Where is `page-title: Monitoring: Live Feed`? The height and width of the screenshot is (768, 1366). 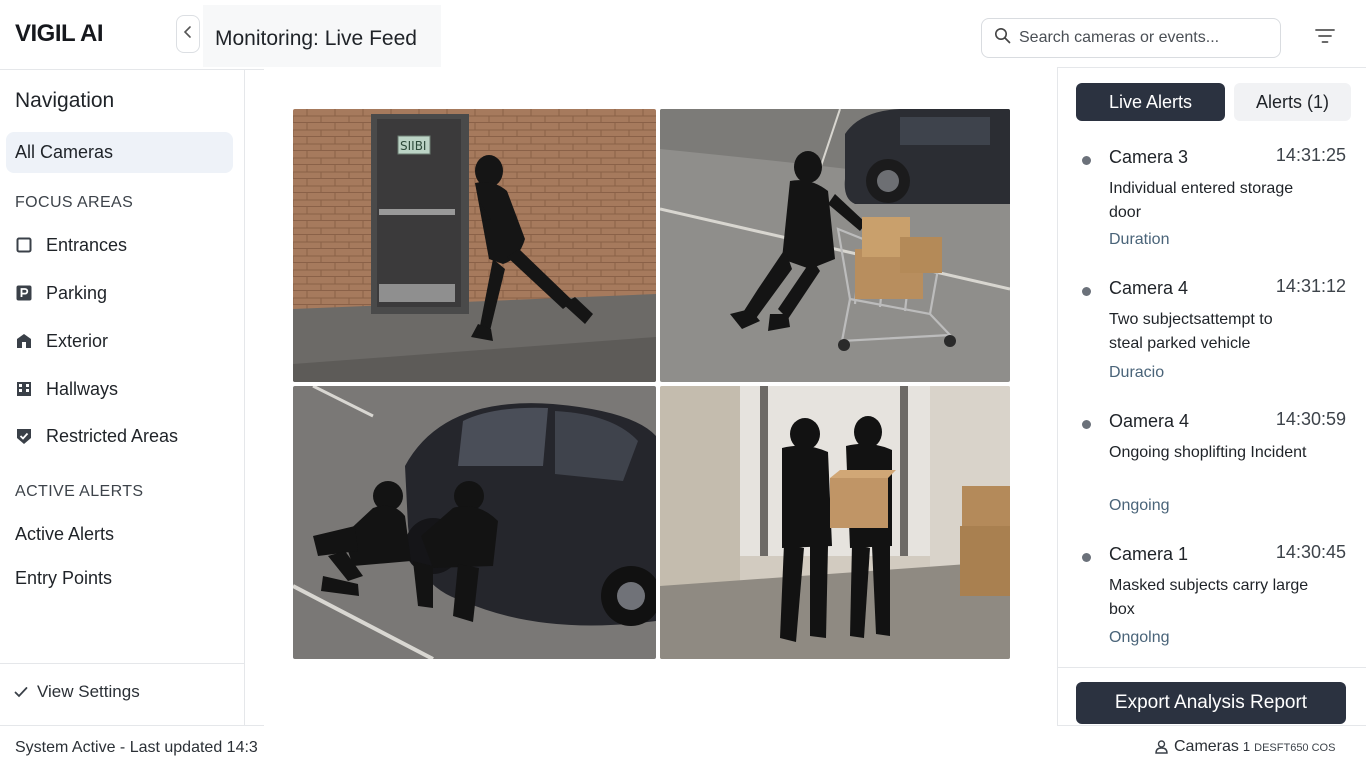 page-title: Monitoring: Live Feed is located at coordinates (322, 36).